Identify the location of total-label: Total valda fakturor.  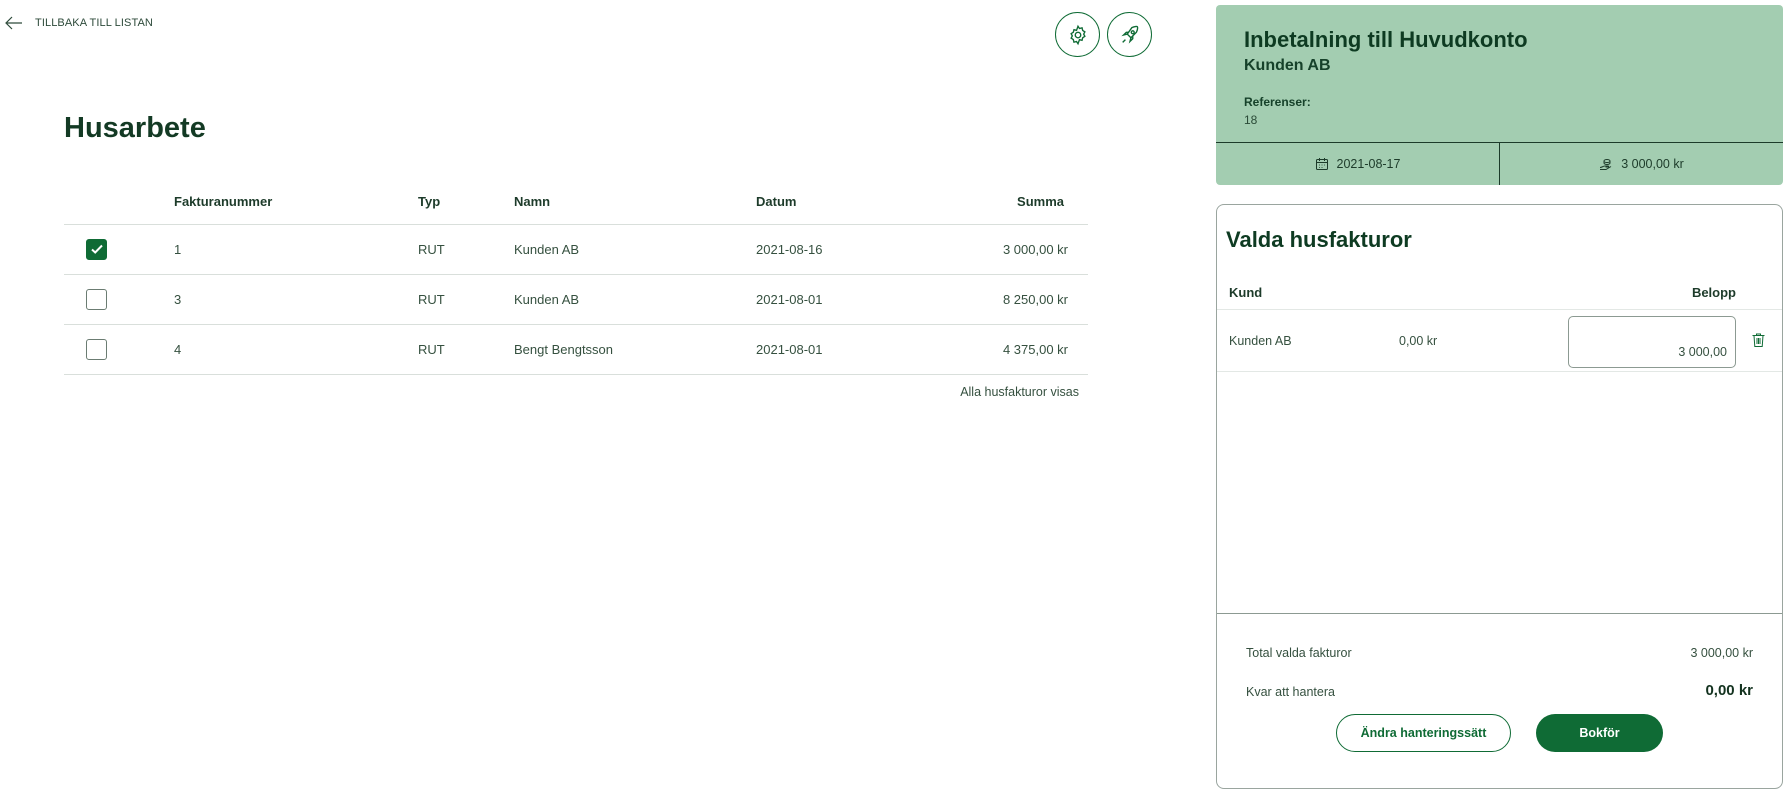
(1299, 653).